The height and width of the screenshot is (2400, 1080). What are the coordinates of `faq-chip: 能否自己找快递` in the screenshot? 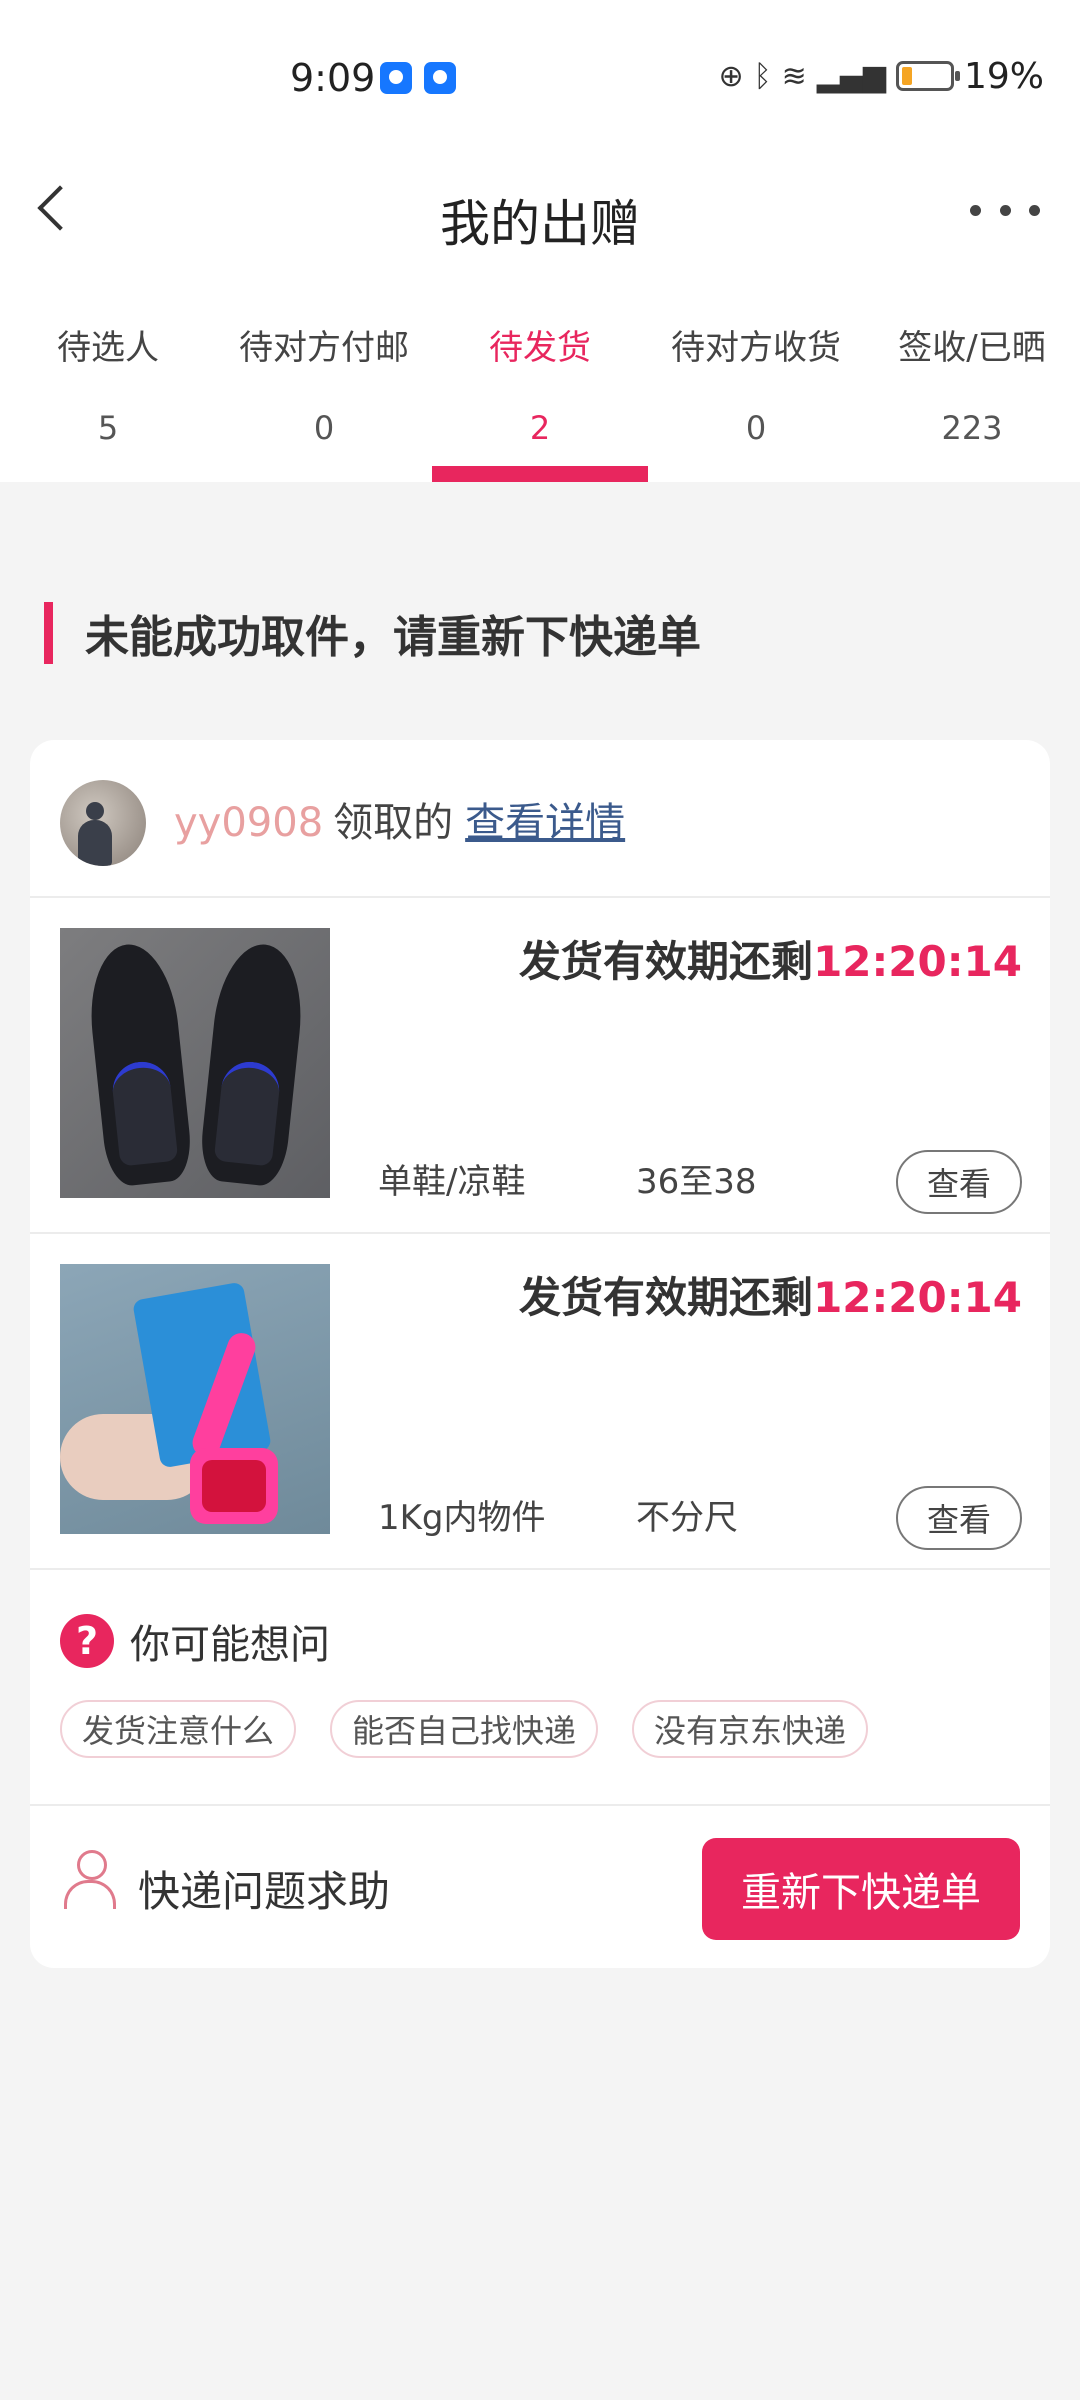 It's located at (464, 1729).